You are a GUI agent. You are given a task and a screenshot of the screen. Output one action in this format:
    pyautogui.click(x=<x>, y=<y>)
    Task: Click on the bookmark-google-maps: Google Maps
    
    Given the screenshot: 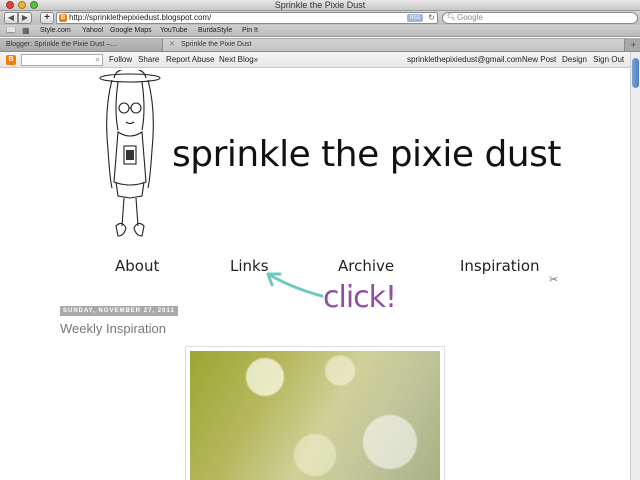 What is the action you would take?
    pyautogui.click(x=131, y=31)
    